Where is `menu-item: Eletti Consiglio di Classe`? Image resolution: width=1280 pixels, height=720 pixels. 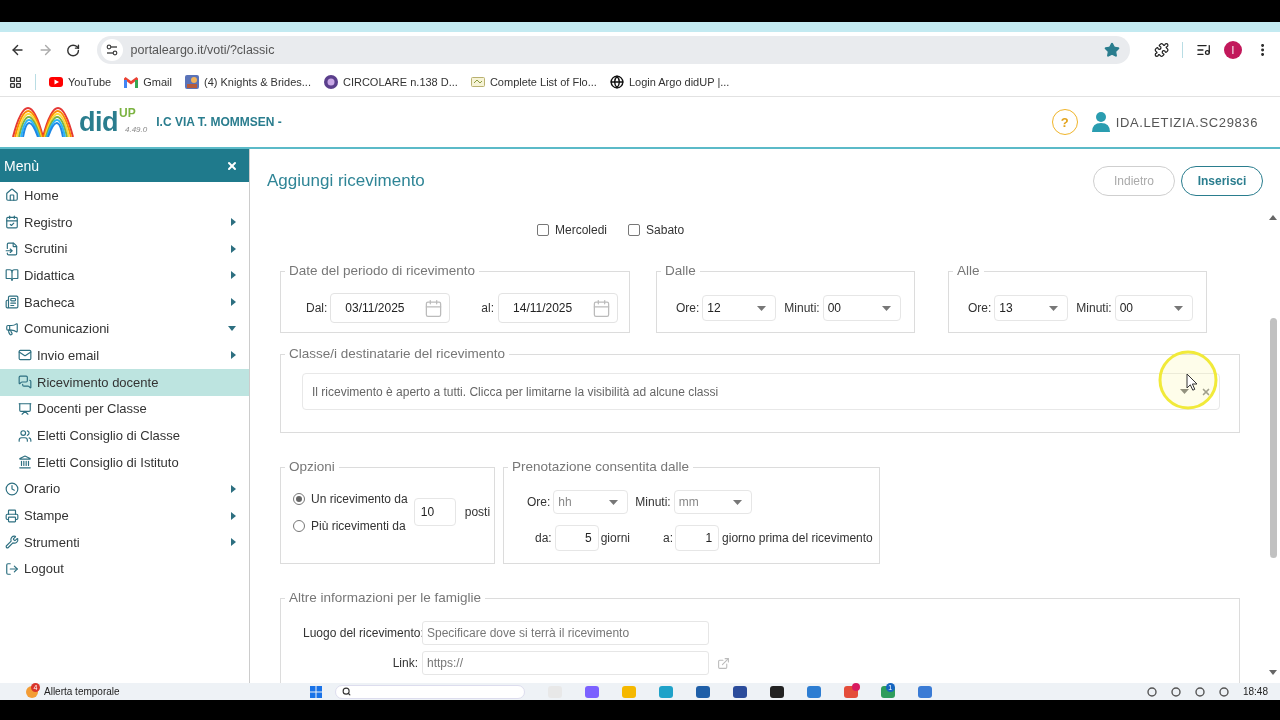 menu-item: Eletti Consiglio di Classe is located at coordinates (124, 435).